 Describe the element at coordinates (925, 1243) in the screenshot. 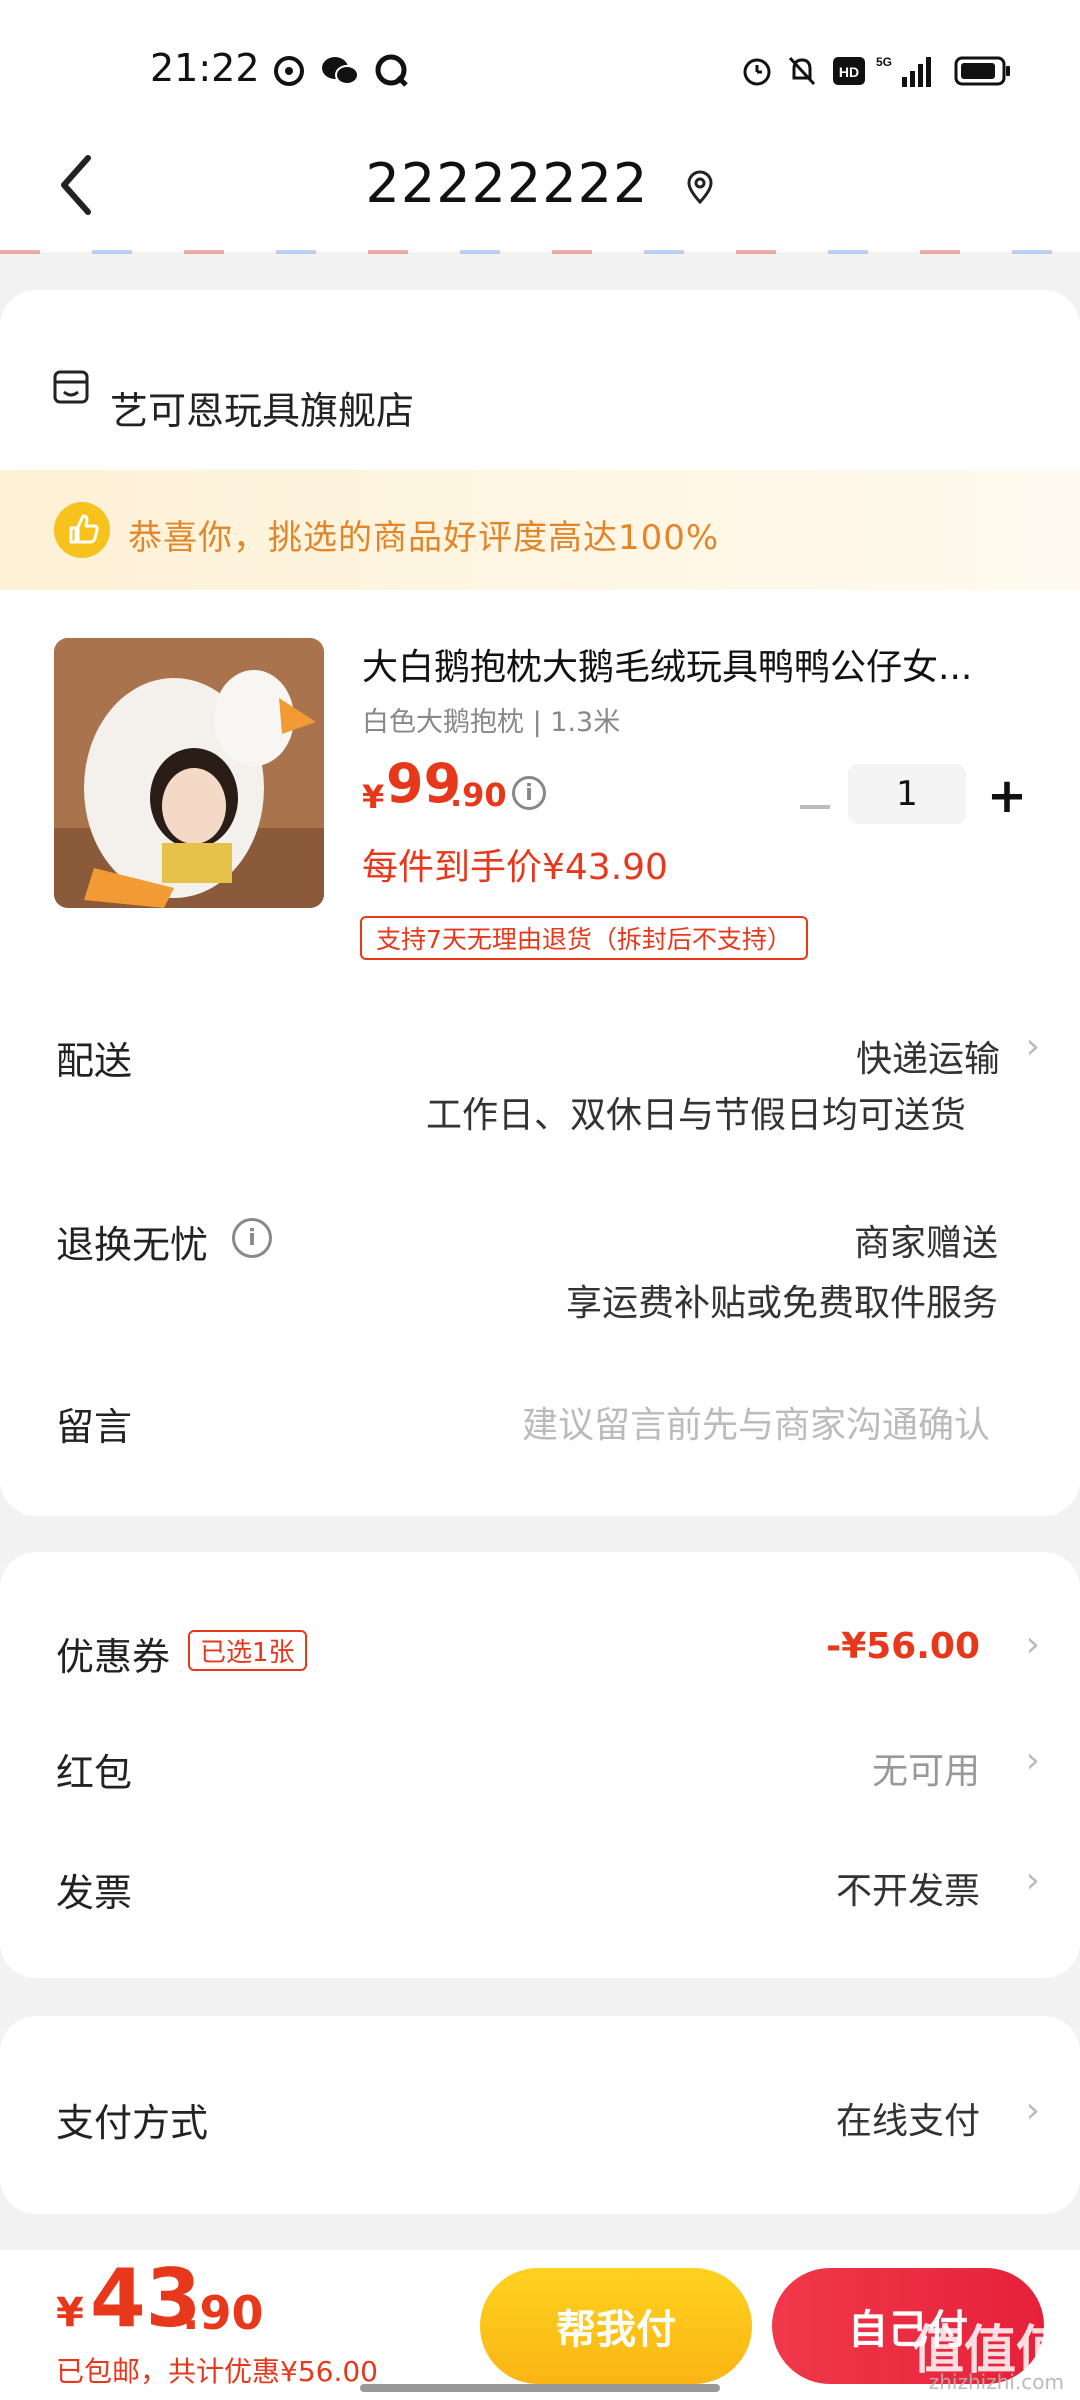

I see `return-worry-value: 商家赠送` at that location.